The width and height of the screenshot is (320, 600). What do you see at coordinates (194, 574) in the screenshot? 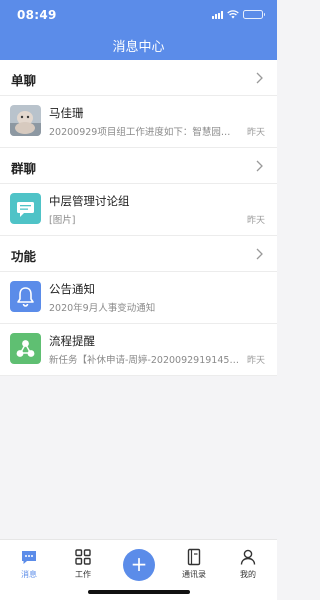
I see `tab-label: 通讯录` at bounding box center [194, 574].